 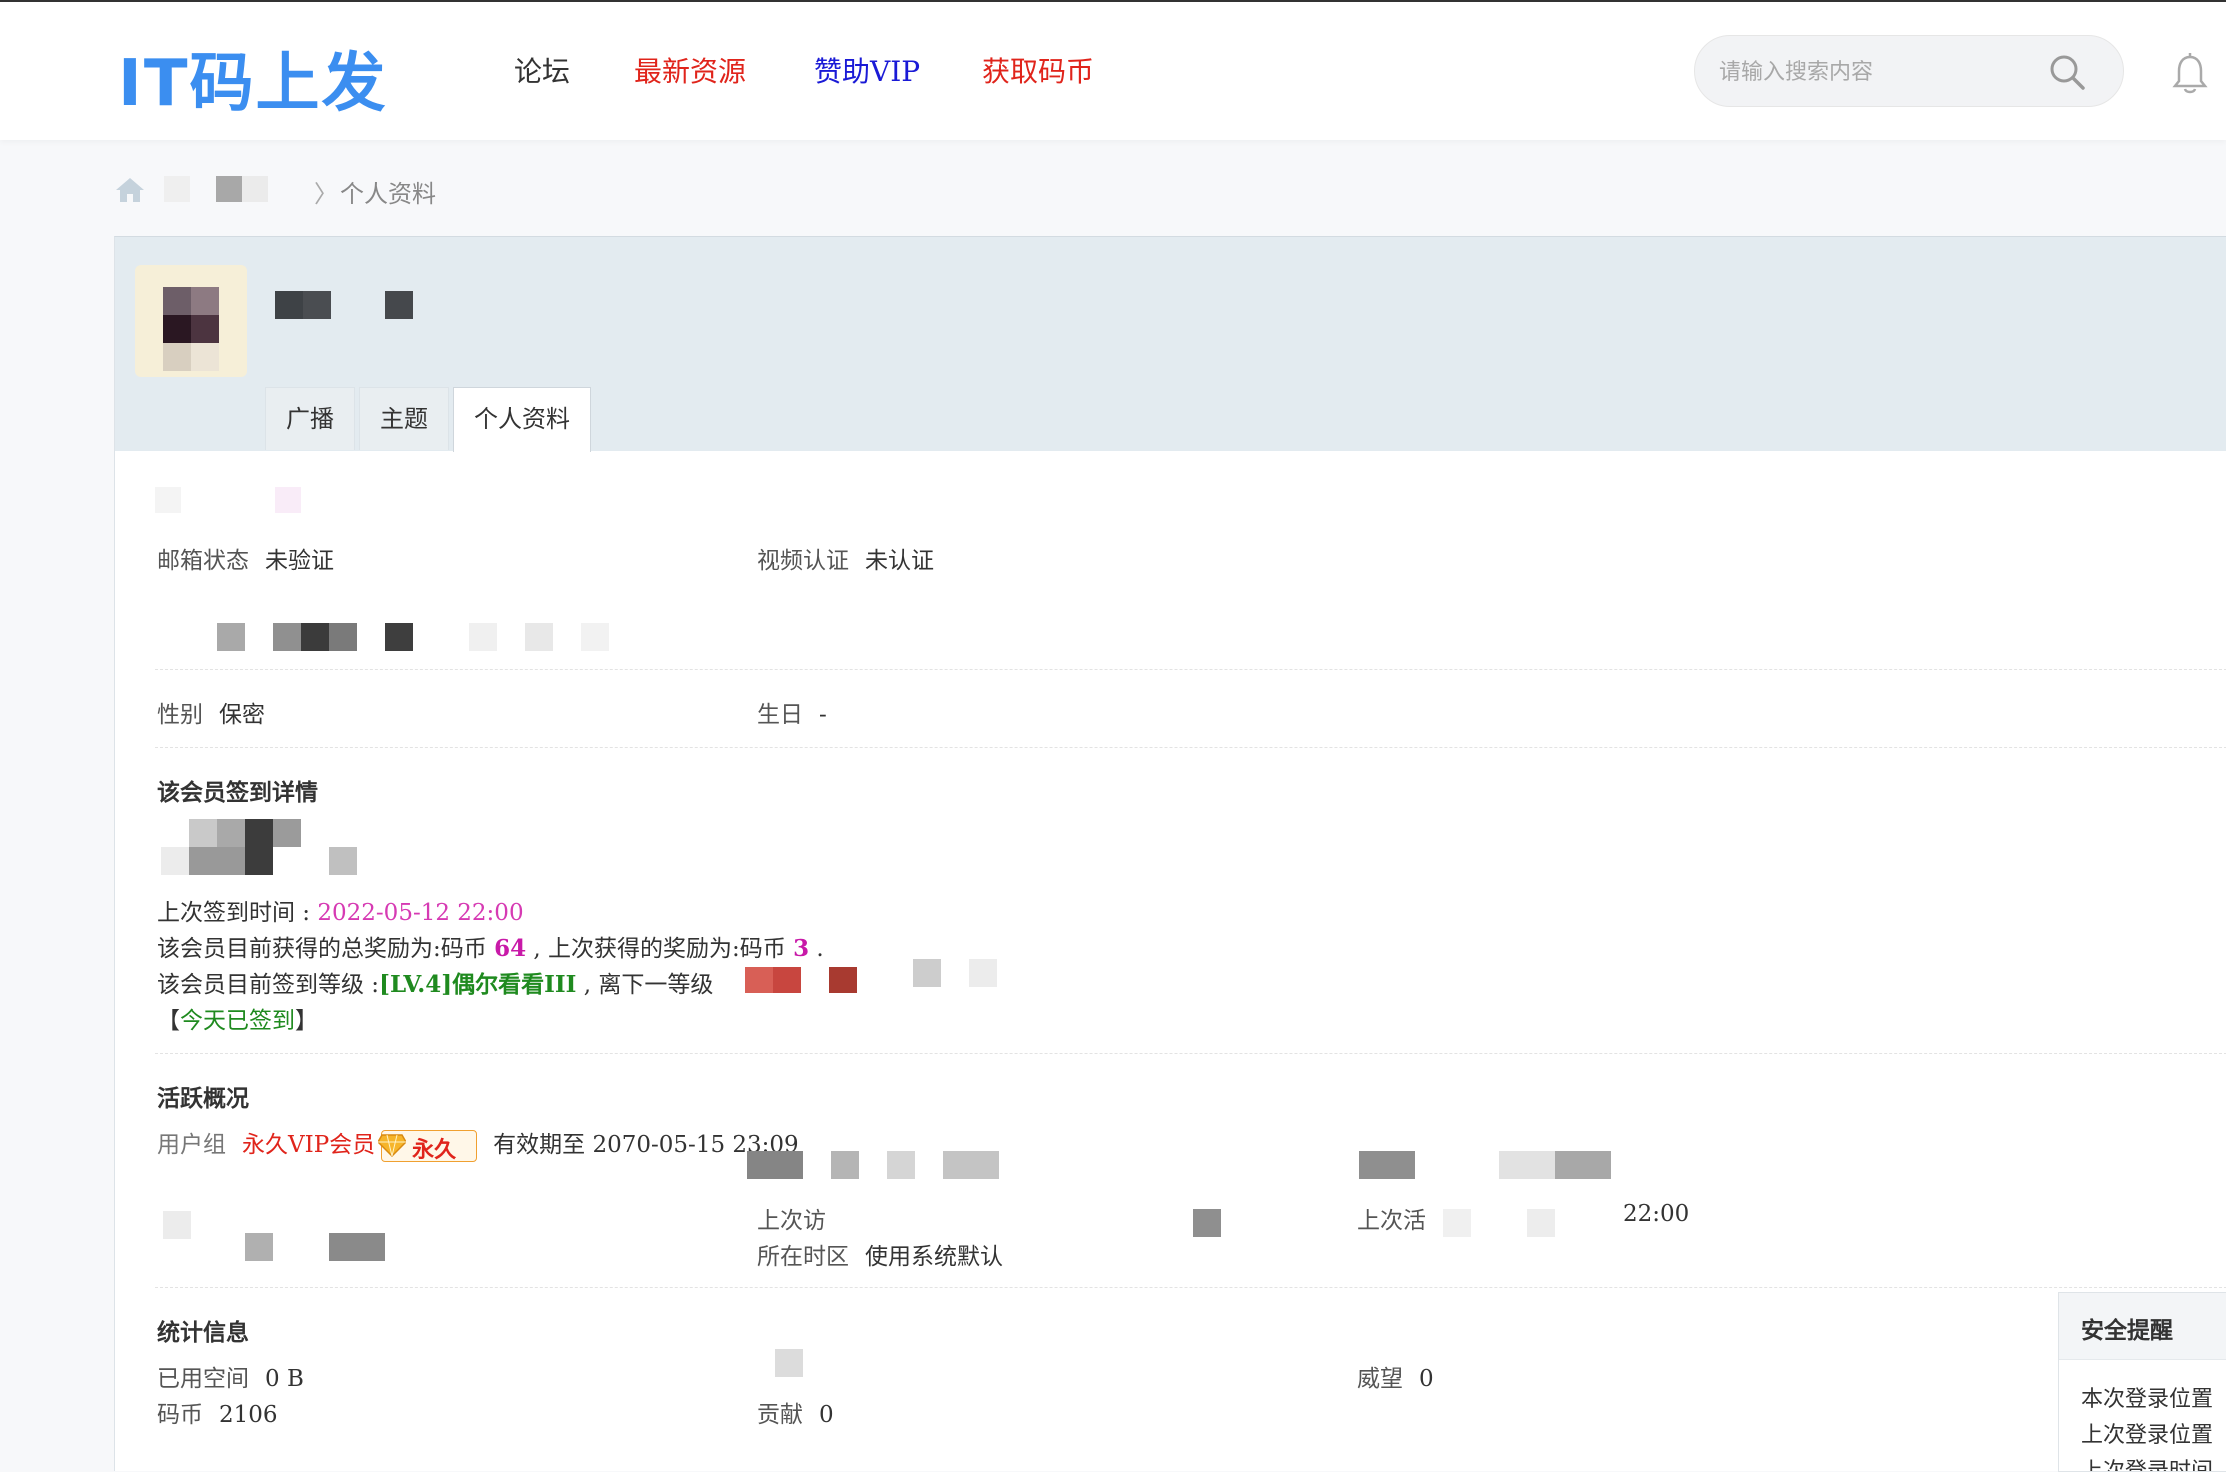 What do you see at coordinates (542, 70) in the screenshot?
I see `nav-forum: 论坛` at bounding box center [542, 70].